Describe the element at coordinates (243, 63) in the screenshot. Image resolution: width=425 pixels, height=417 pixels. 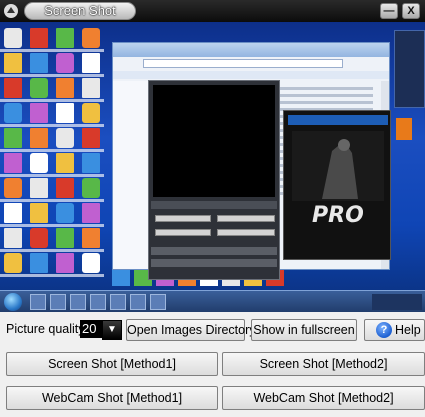
I see `explorer-address-bar` at that location.